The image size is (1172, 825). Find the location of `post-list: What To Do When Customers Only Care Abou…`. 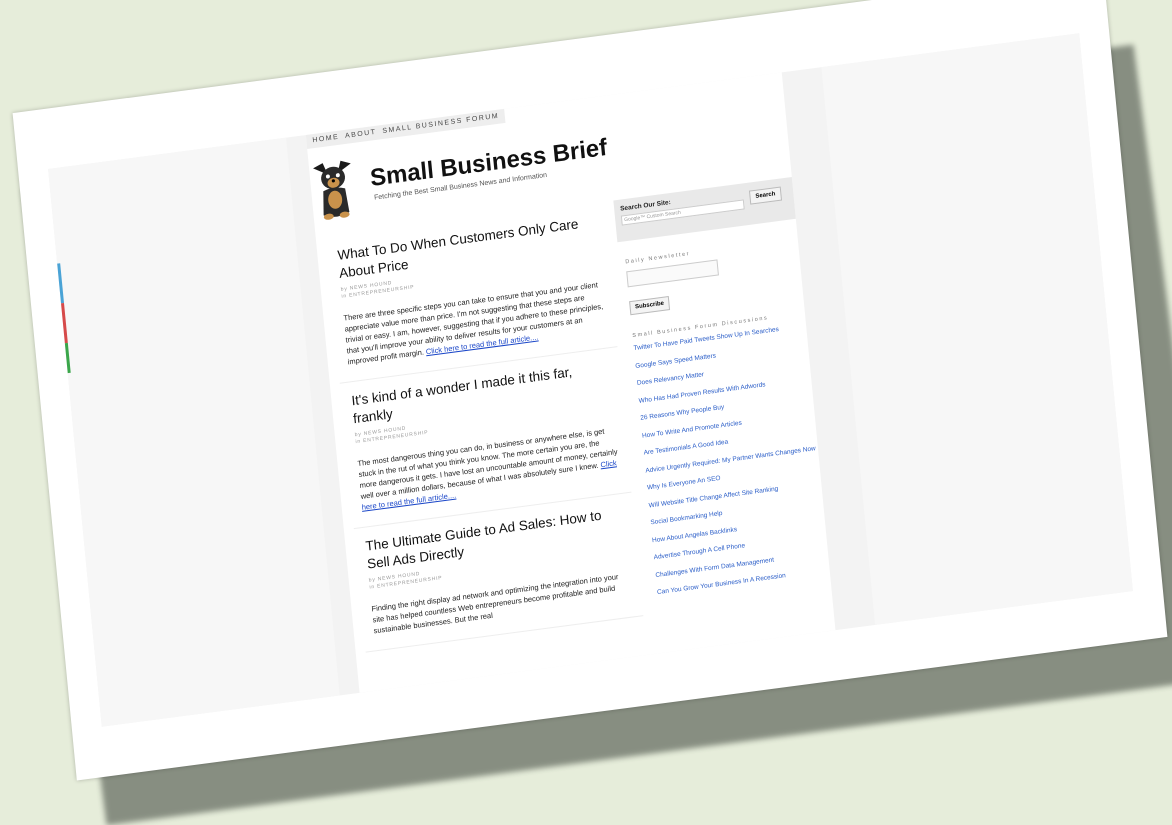

post-list: What To Do When Customers Only Care Abou… is located at coordinates (484, 427).